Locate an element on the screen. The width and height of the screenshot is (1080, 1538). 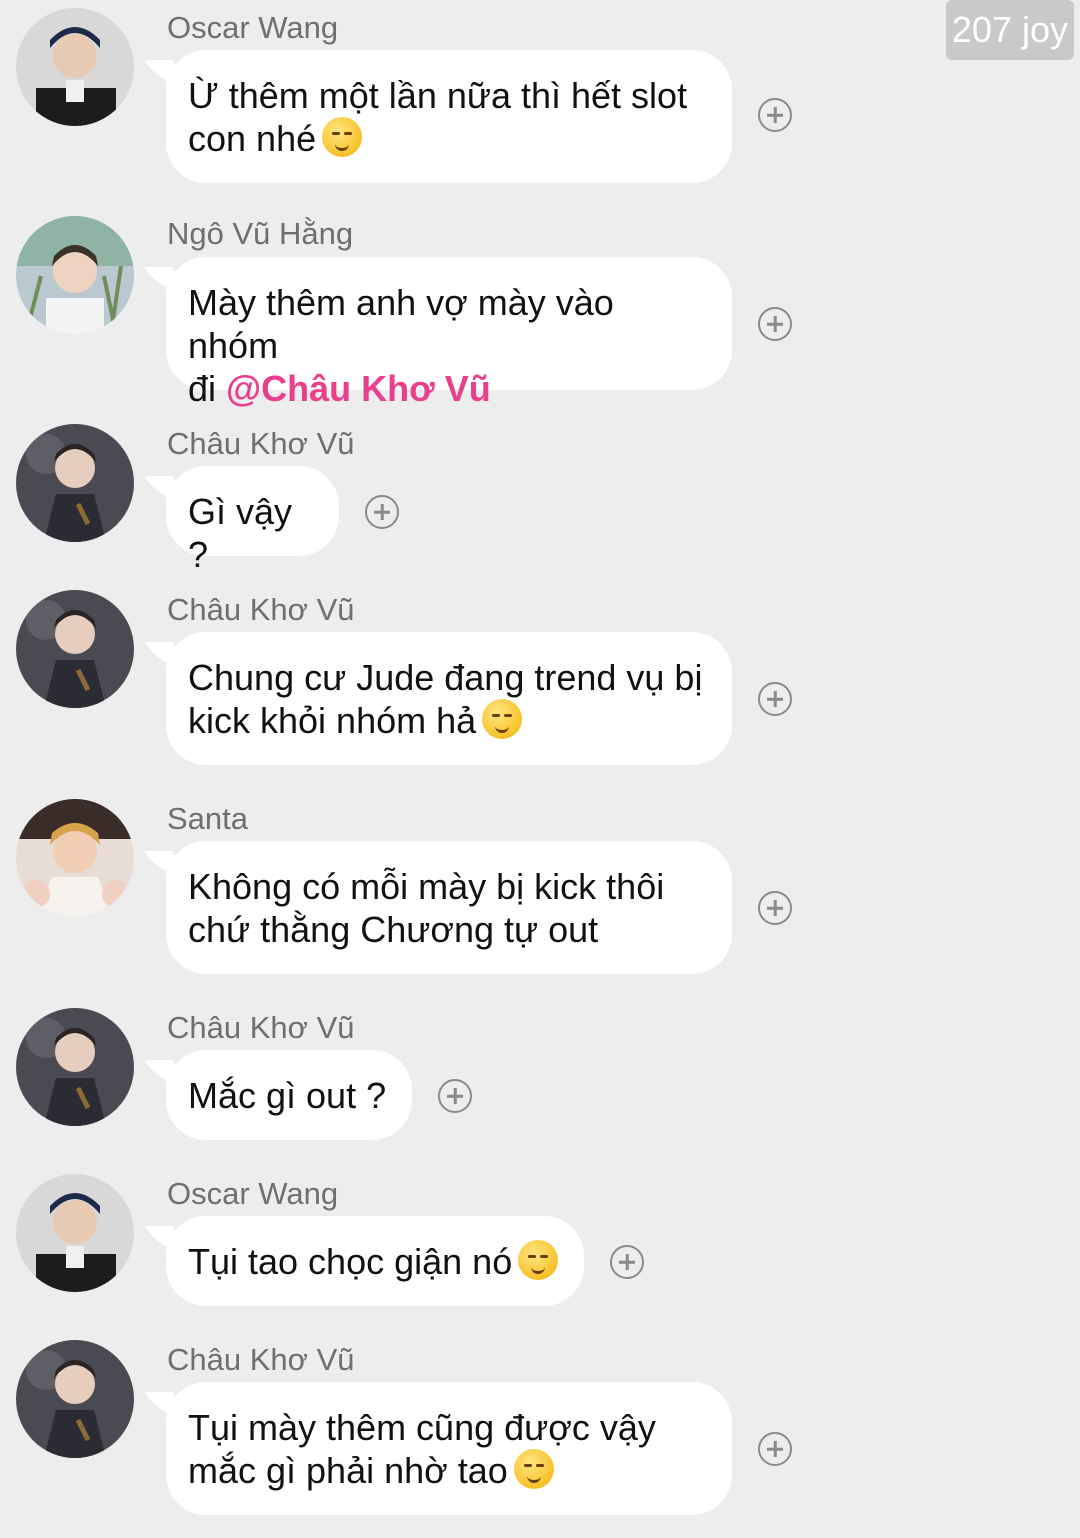
message-text: Mày thêm anh vợ mày vào nhóm is located at coordinates (401, 324).